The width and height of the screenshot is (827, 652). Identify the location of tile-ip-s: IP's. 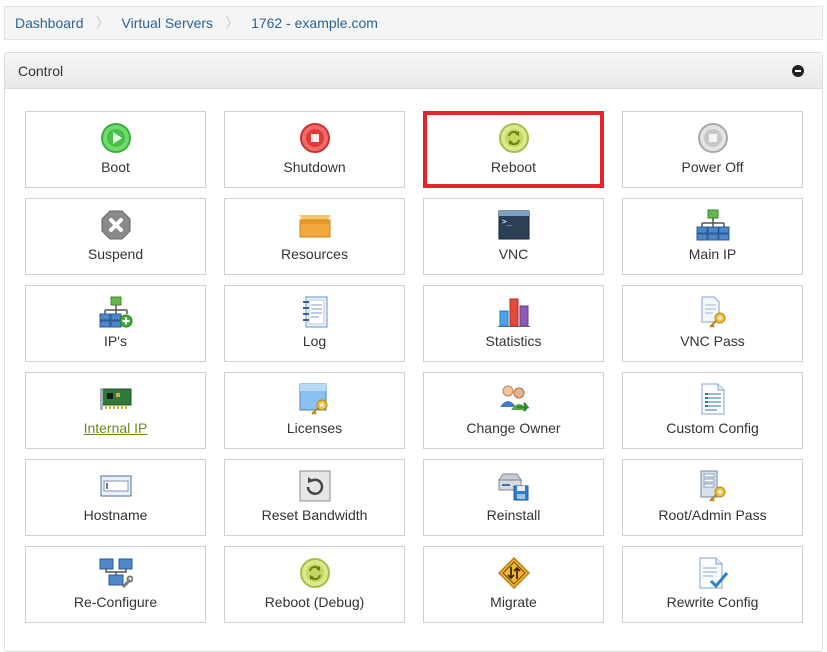
(115, 323).